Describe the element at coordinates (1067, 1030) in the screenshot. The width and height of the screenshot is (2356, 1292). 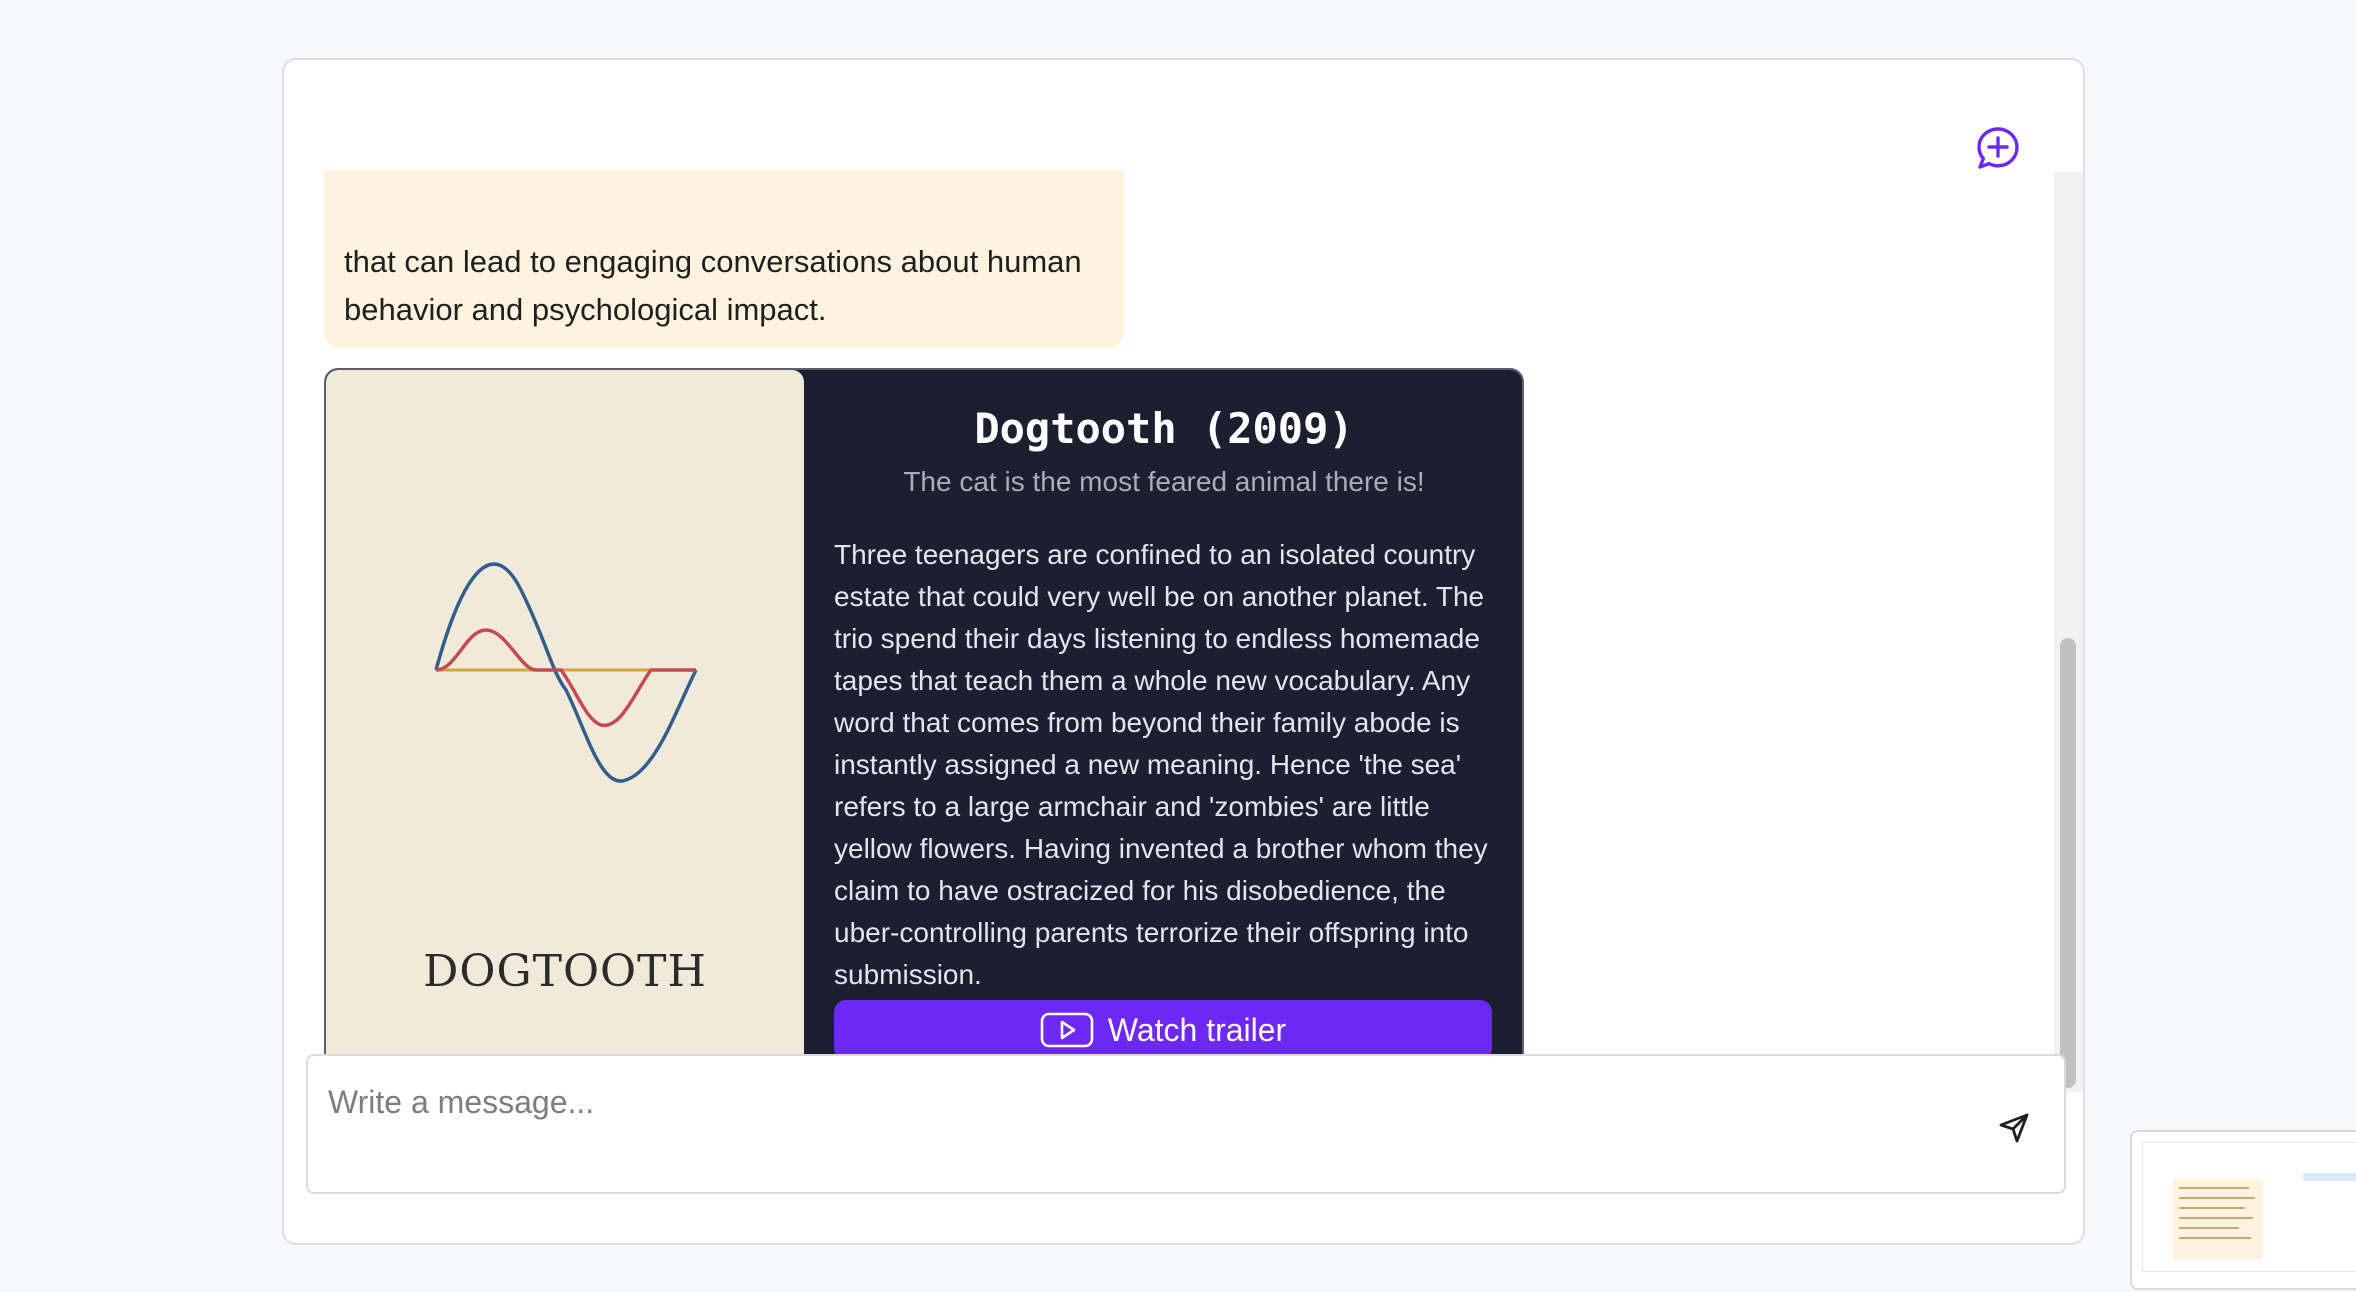
I see `play-icon` at that location.